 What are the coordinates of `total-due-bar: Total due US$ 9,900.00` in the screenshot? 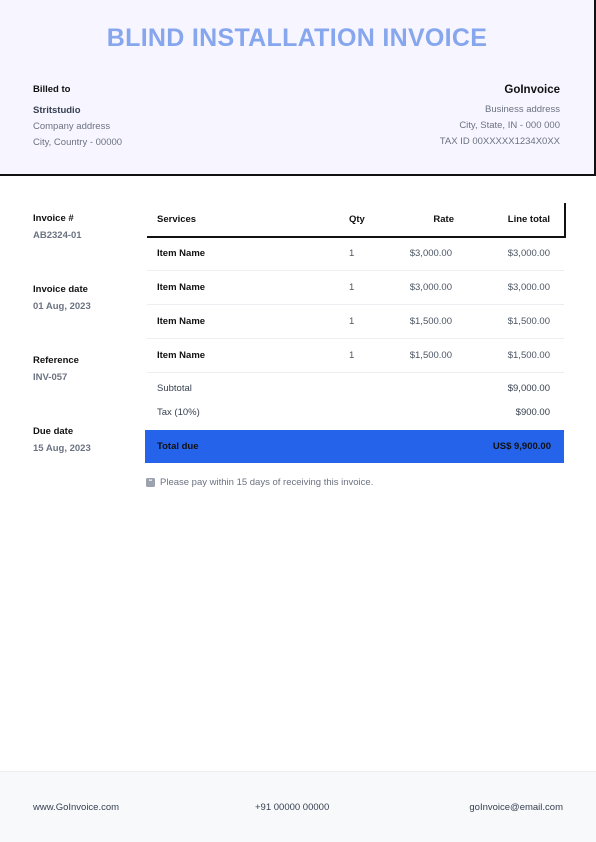 It's located at (354, 446).